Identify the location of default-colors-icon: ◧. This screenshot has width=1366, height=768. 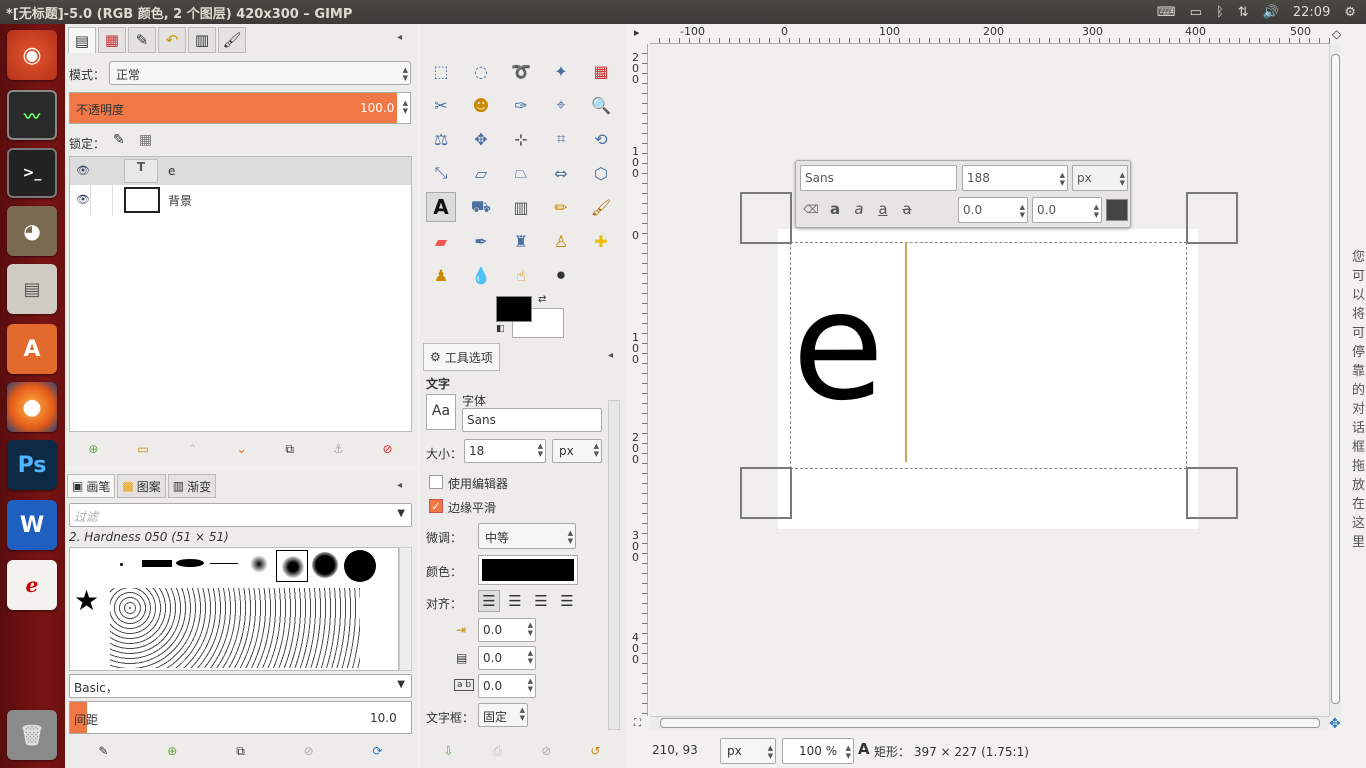
(500, 329).